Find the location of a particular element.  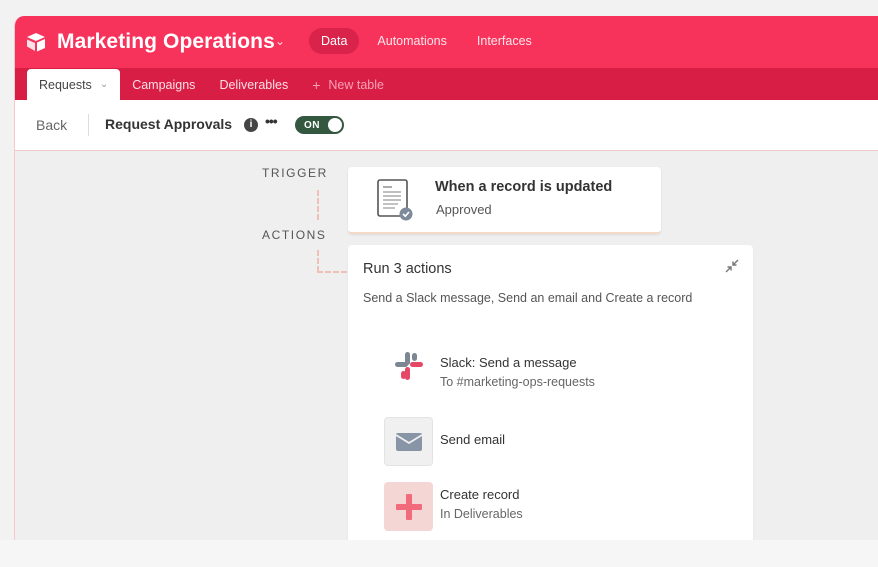

tab-campaigns: Campaigns is located at coordinates (163, 85).